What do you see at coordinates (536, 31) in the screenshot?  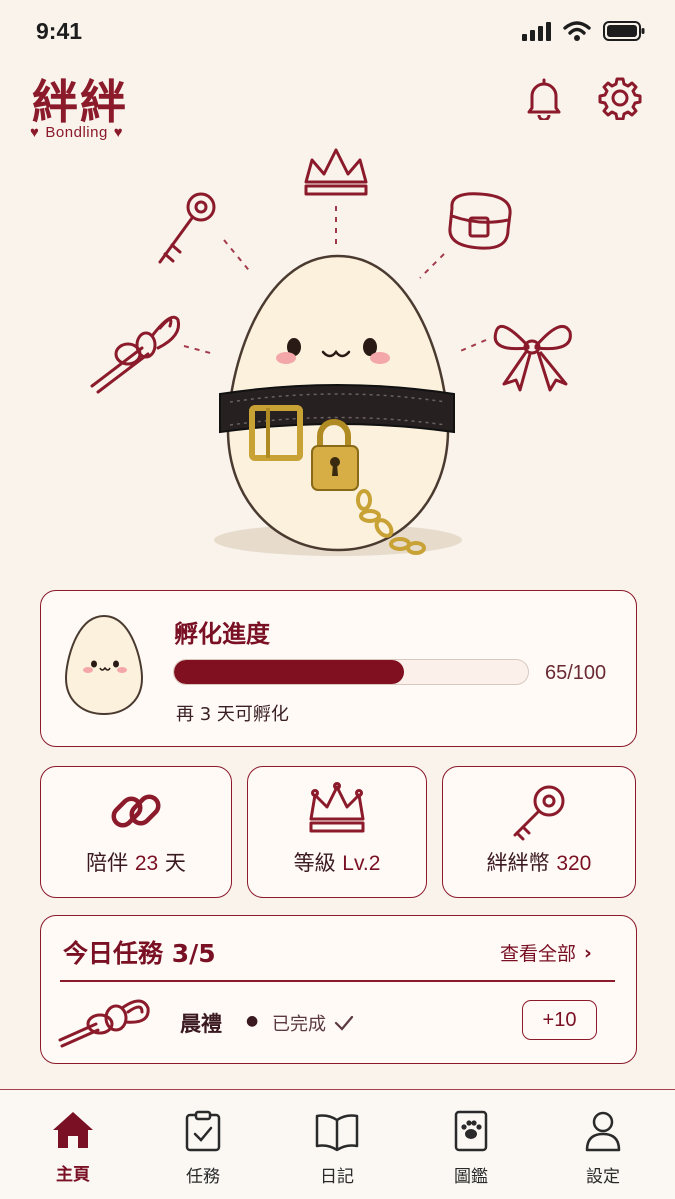 I see `signal-icon` at bounding box center [536, 31].